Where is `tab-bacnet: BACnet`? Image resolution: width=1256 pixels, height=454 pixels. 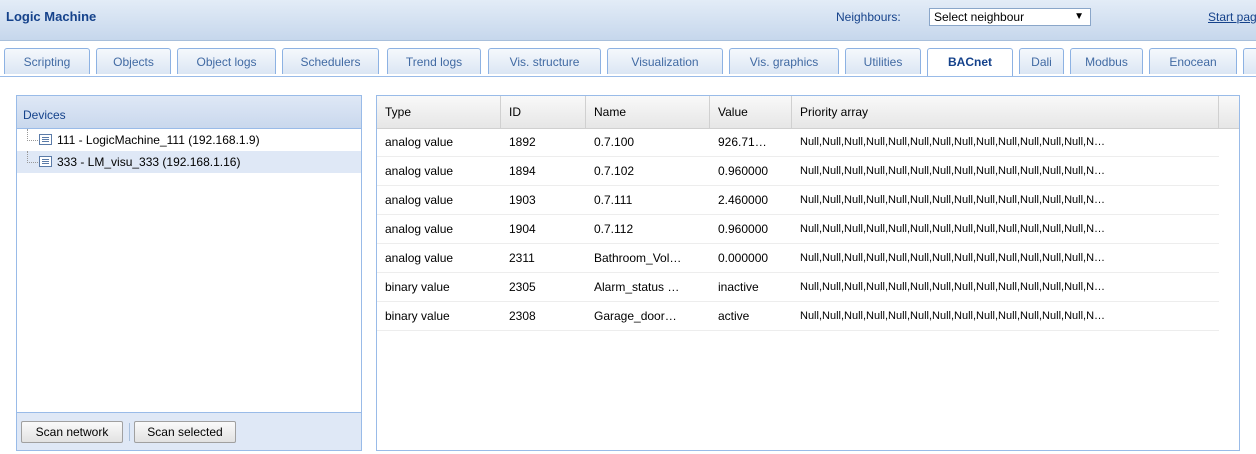 tab-bacnet: BACnet is located at coordinates (970, 62).